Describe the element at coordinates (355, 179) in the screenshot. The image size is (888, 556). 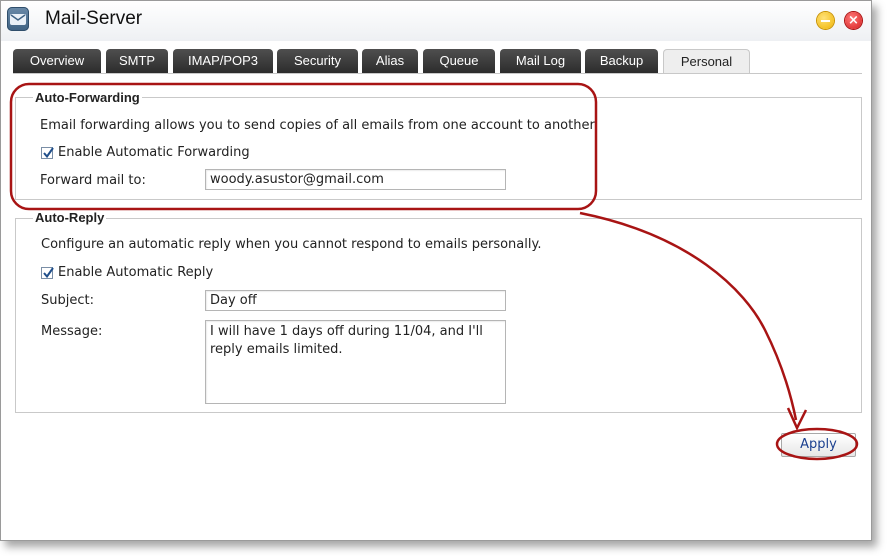
I see `forward-mail-to-input: woody.asustor@gmail.com` at that location.